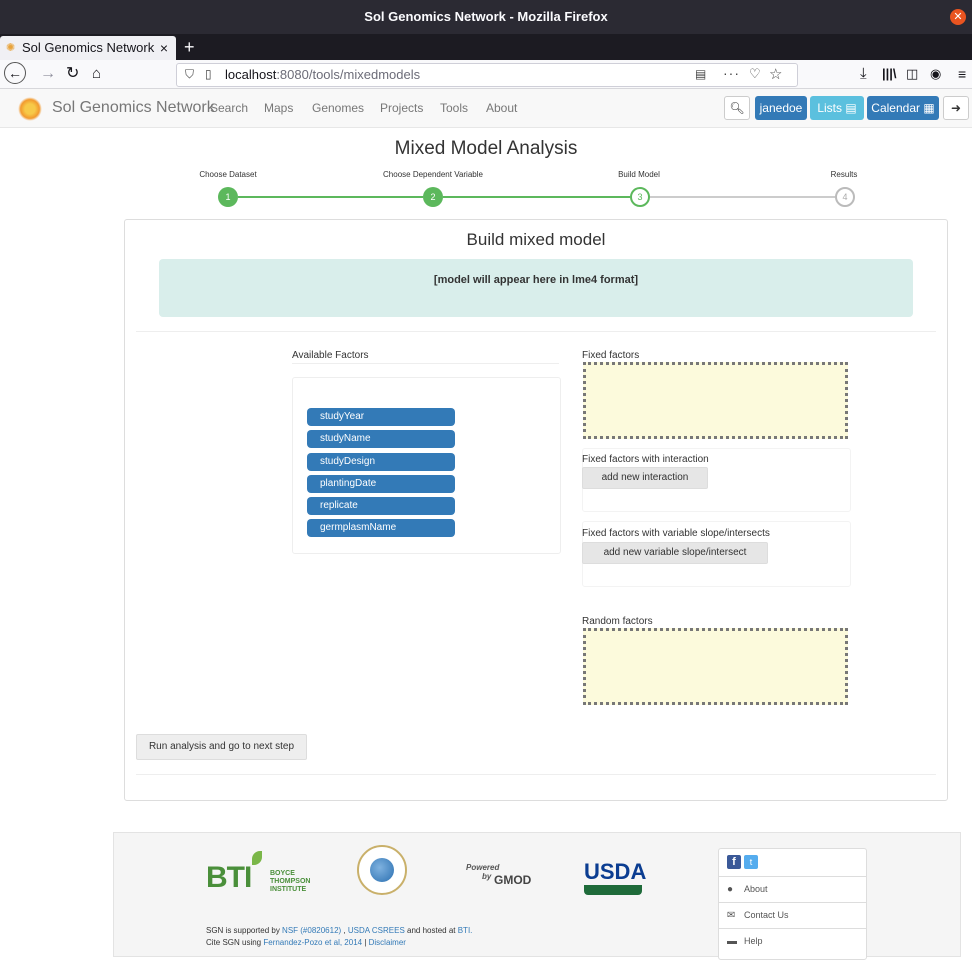  Describe the element at coordinates (228, 197) in the screenshot. I see `step-circle-1: 1` at that location.